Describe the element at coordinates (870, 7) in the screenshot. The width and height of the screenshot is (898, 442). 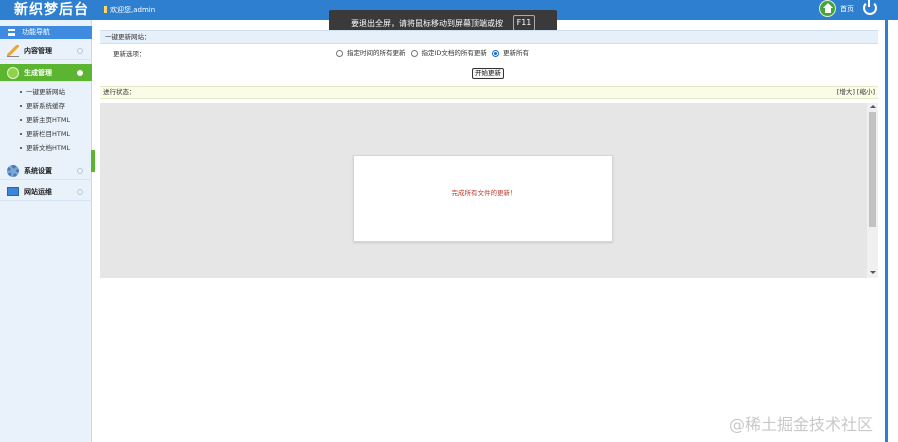
I see `power-icon` at that location.